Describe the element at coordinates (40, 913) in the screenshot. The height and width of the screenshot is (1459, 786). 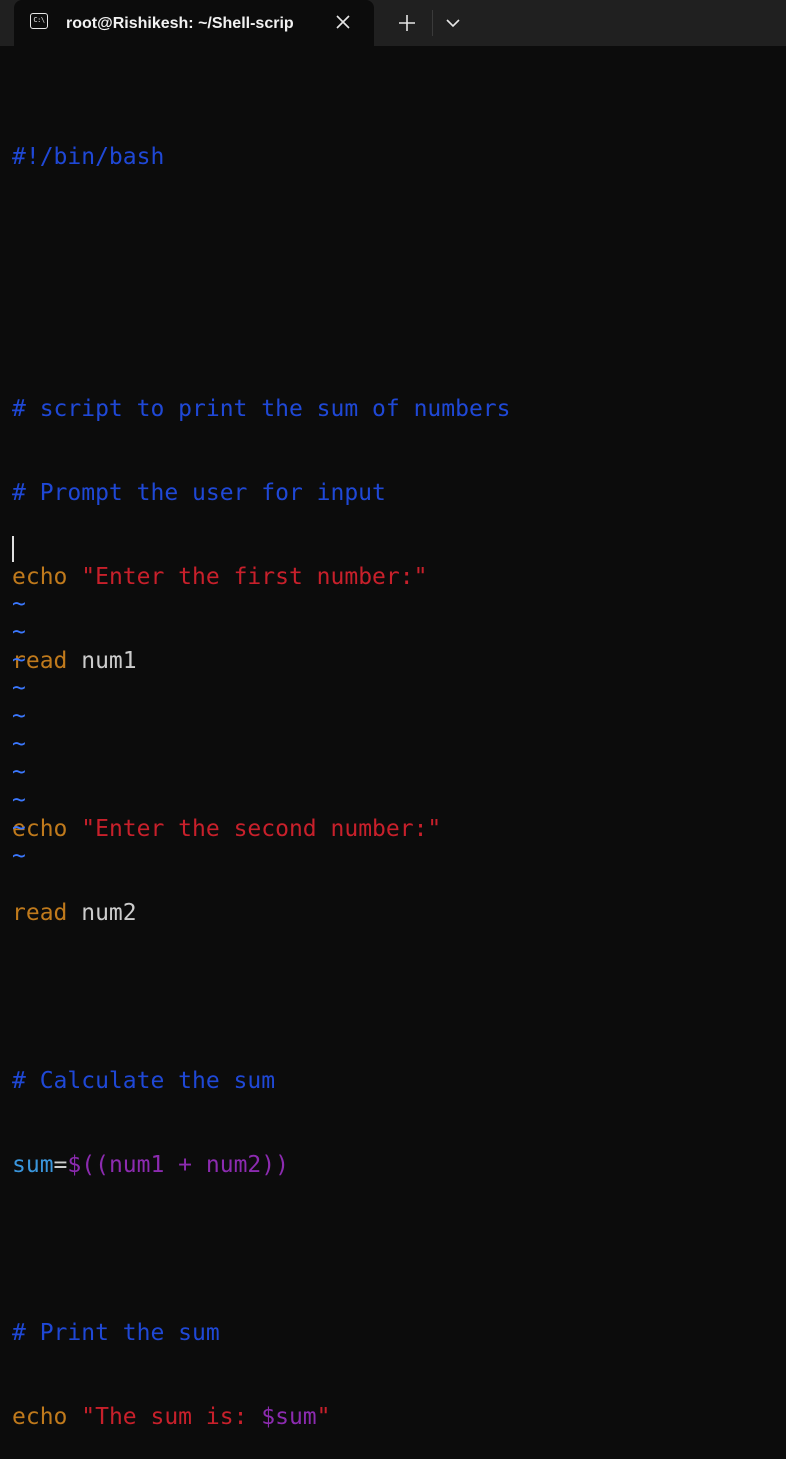
I see `keyword: read` at that location.